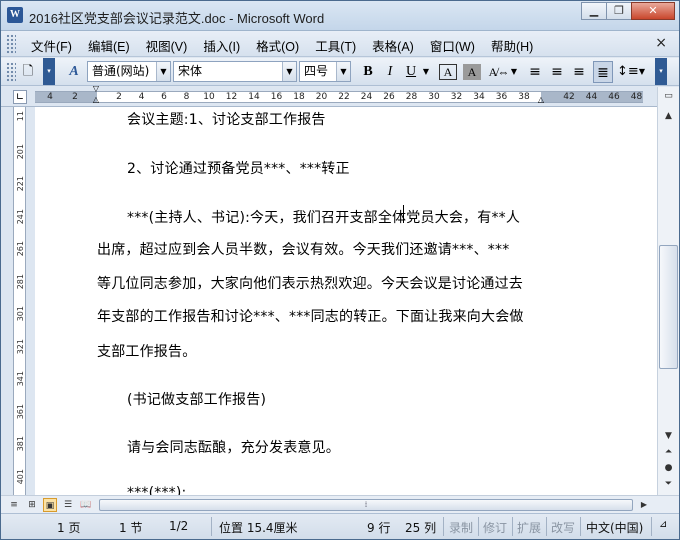 The width and height of the screenshot is (680, 540). I want to click on align-right-icon: ≡, so click(579, 72).